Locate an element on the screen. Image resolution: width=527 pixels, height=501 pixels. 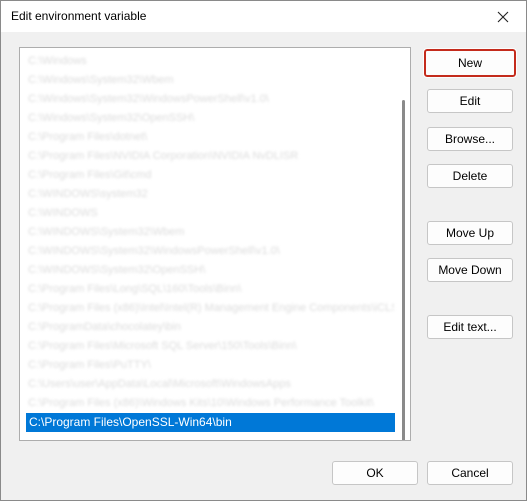
list-item-selected: C:\Program Files\OpenSSL-Win64\bin is located at coordinates (210, 422).